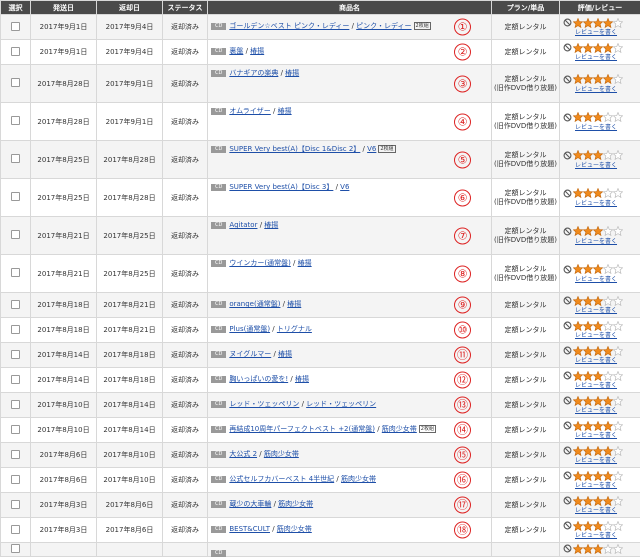 This screenshot has width=640, height=557. I want to click on title-link: ヌイグルマー, so click(250, 354).